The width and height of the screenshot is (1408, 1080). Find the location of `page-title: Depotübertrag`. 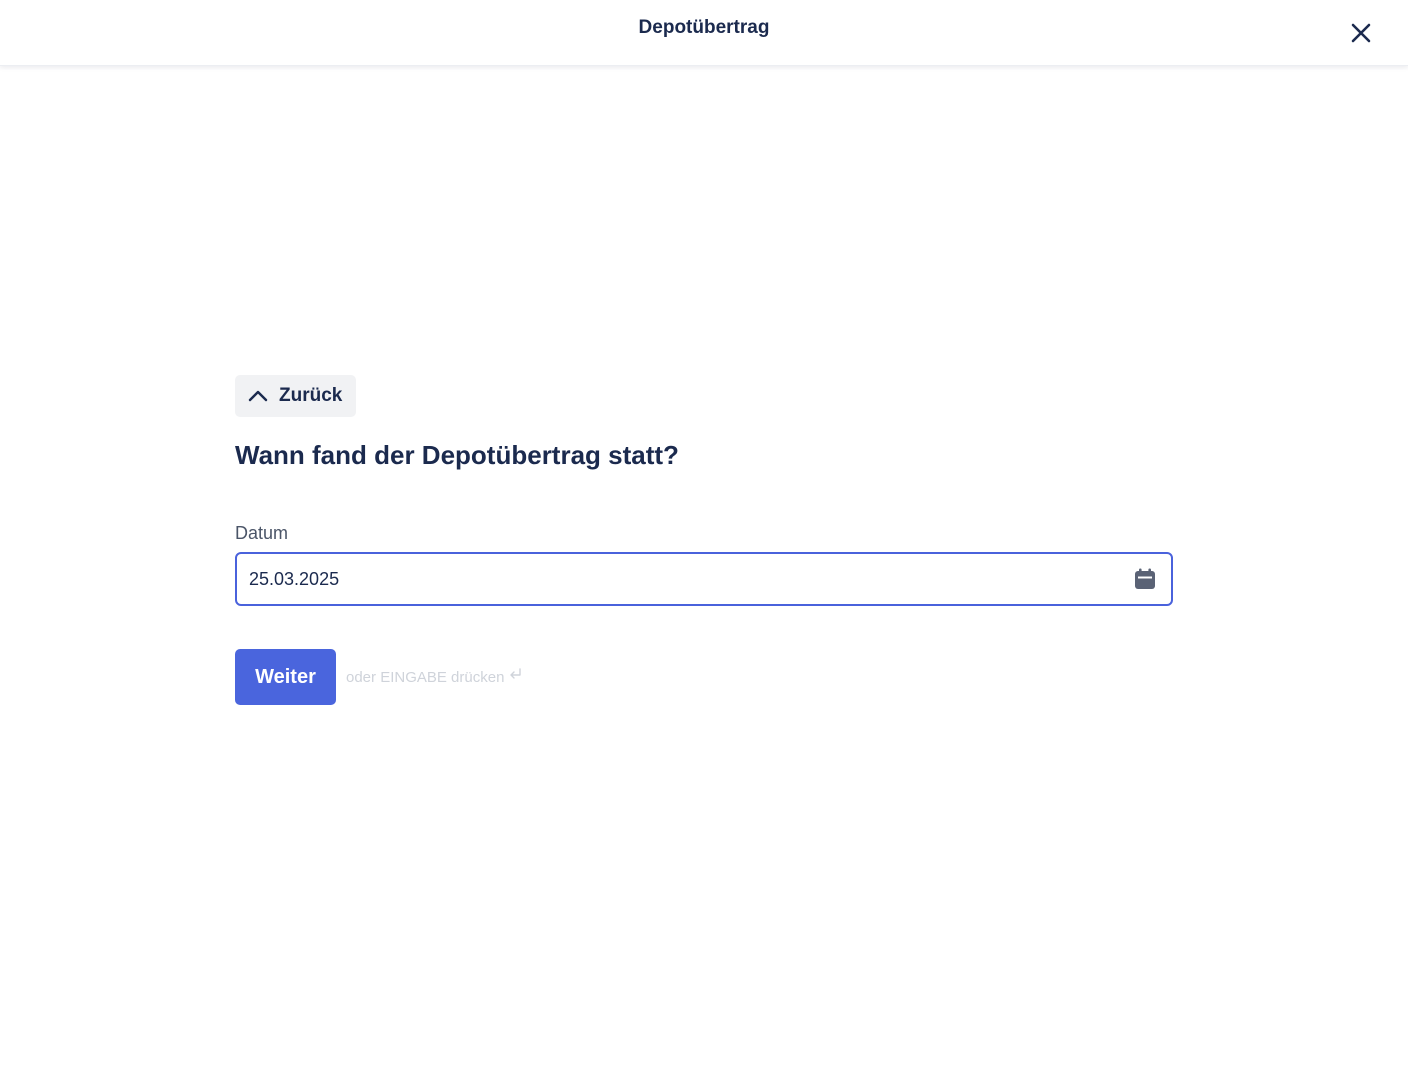

page-title: Depotübertrag is located at coordinates (704, 27).